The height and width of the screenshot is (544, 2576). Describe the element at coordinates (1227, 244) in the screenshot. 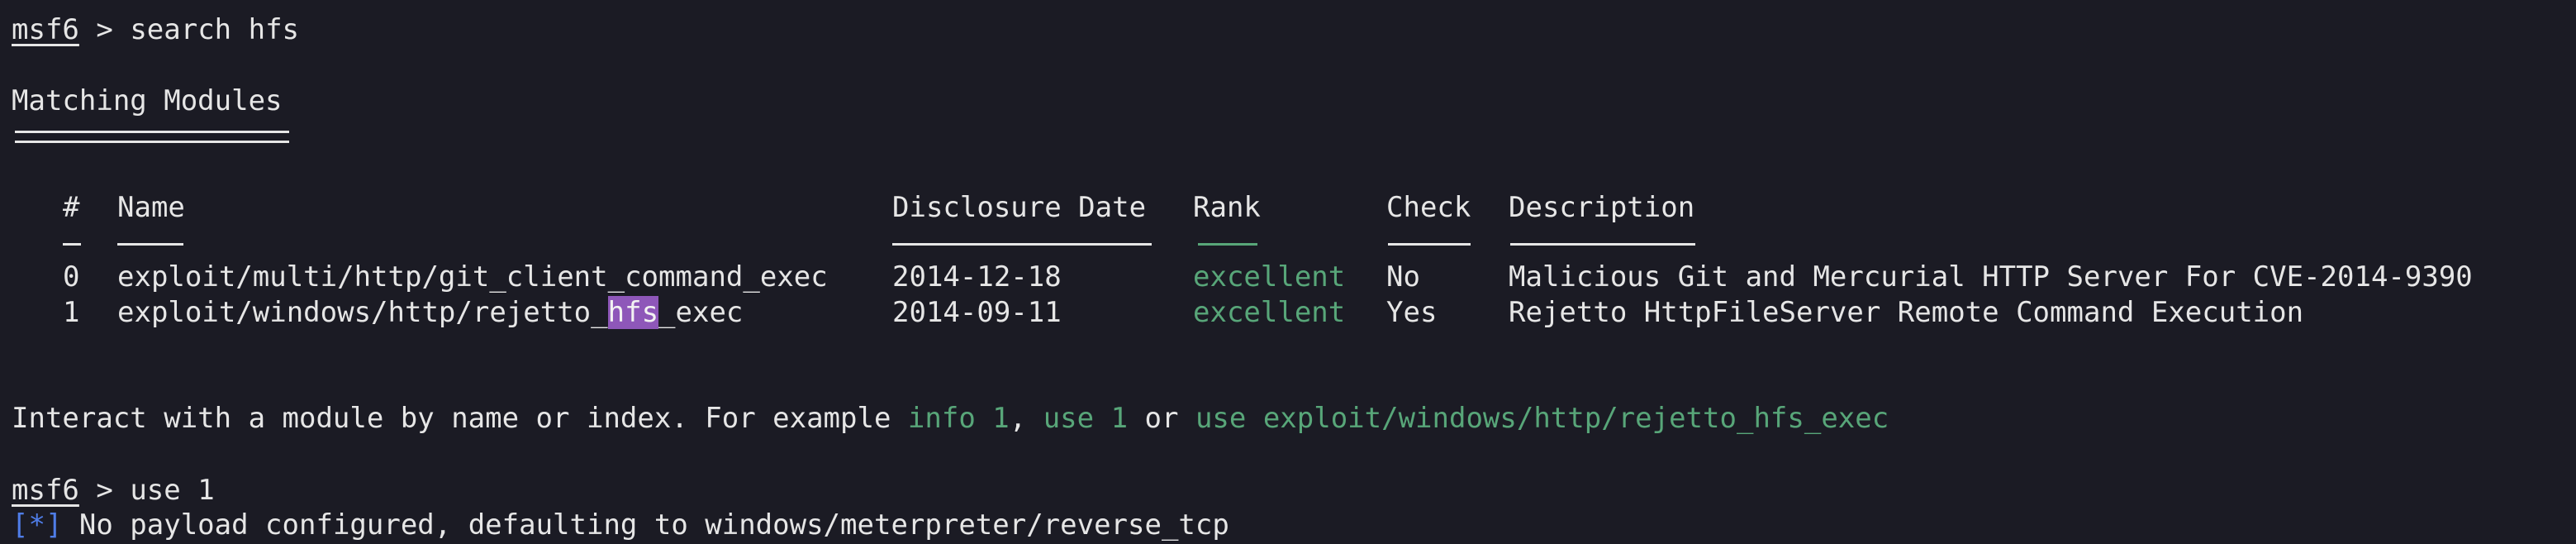

I see `col-underline-rank` at that location.